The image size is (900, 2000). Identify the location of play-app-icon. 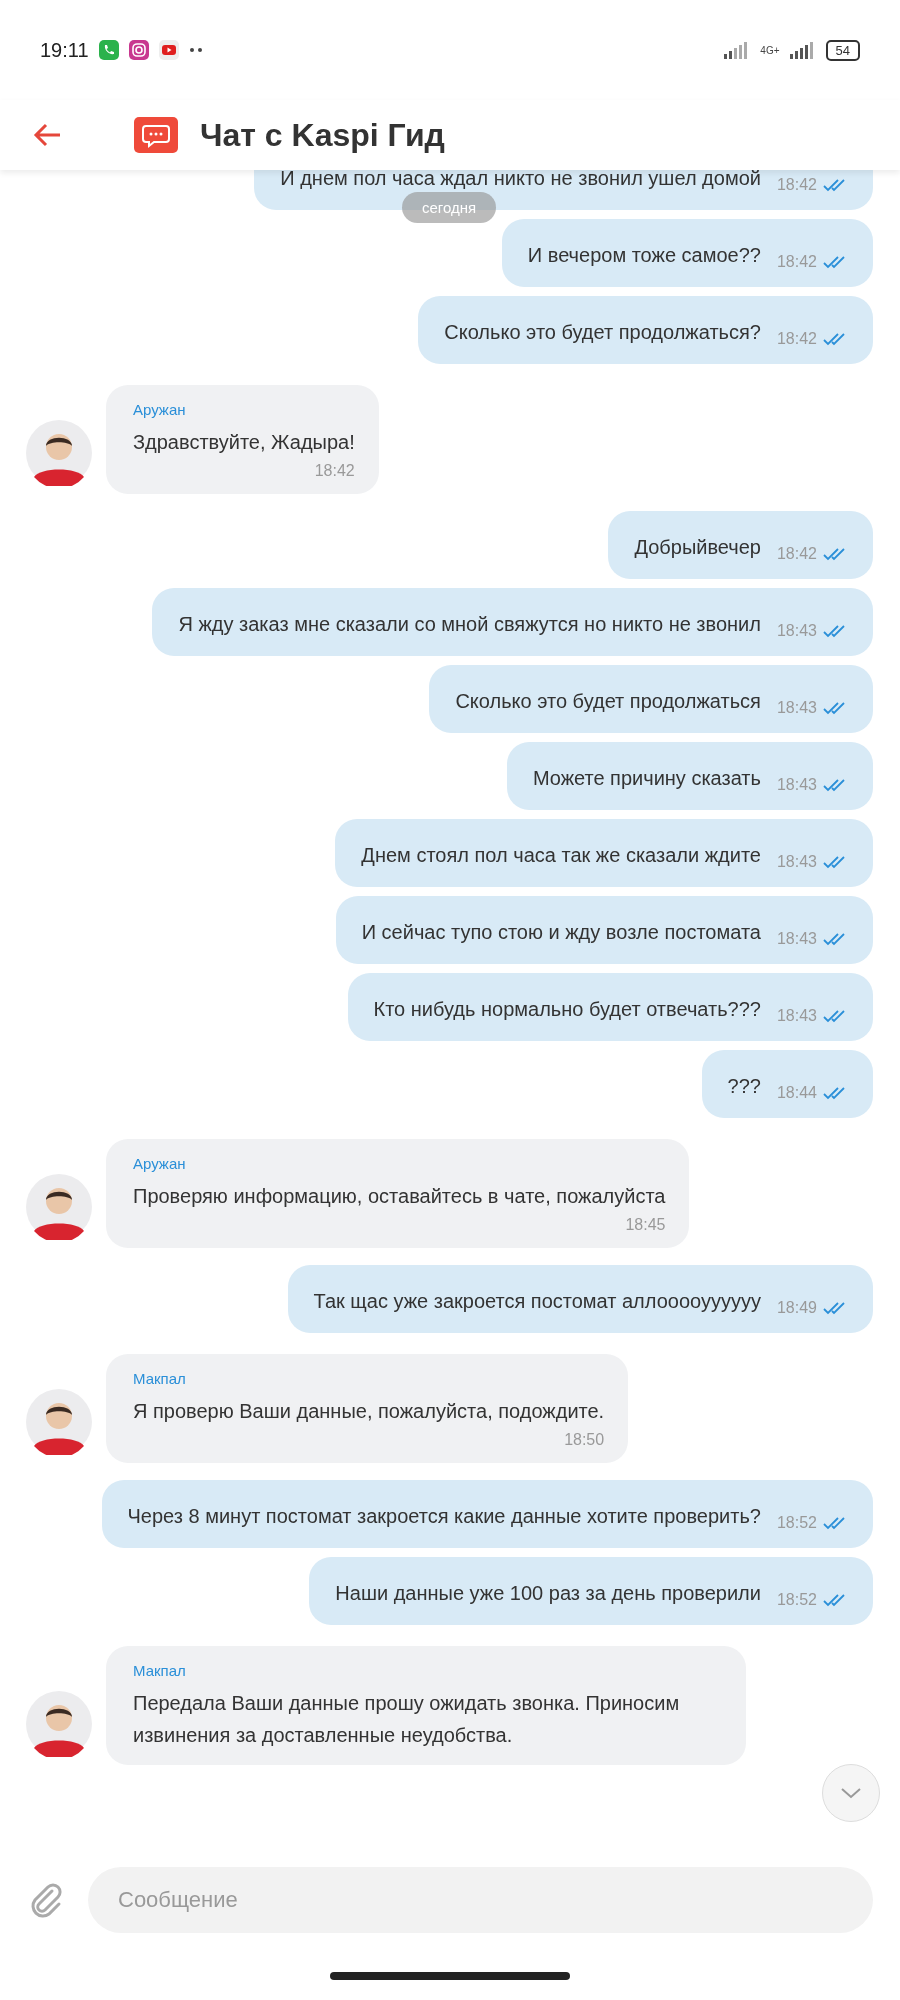
(168, 50).